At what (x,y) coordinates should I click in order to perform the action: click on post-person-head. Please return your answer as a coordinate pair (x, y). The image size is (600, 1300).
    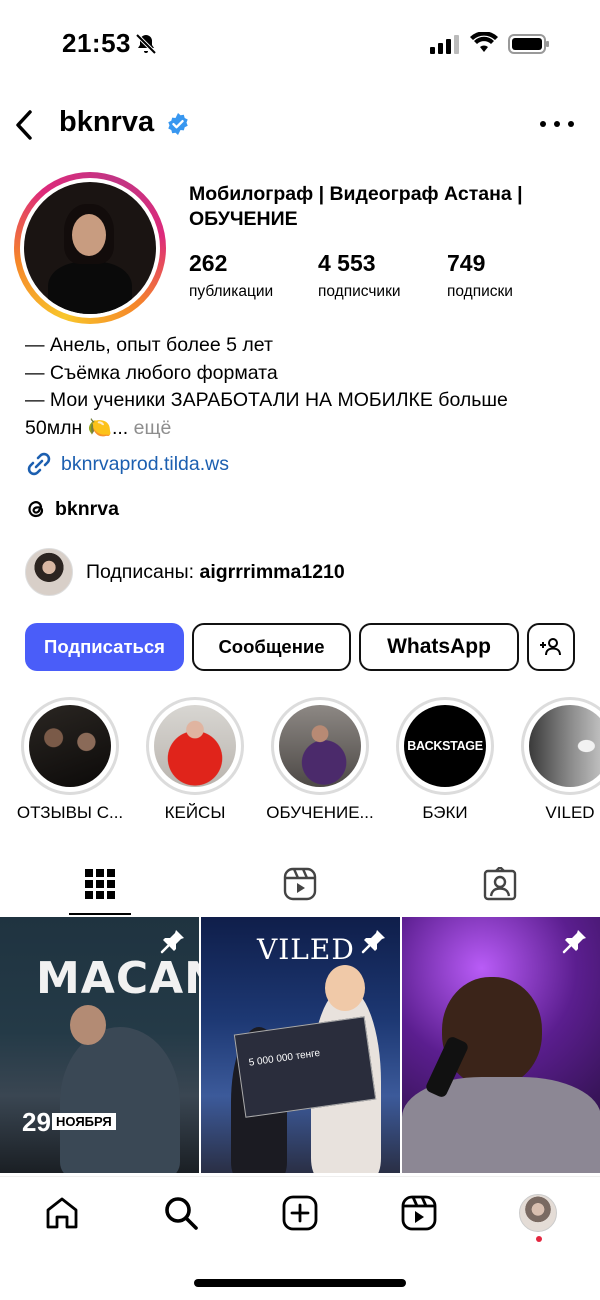
    Looking at the image, I should click on (88, 1025).